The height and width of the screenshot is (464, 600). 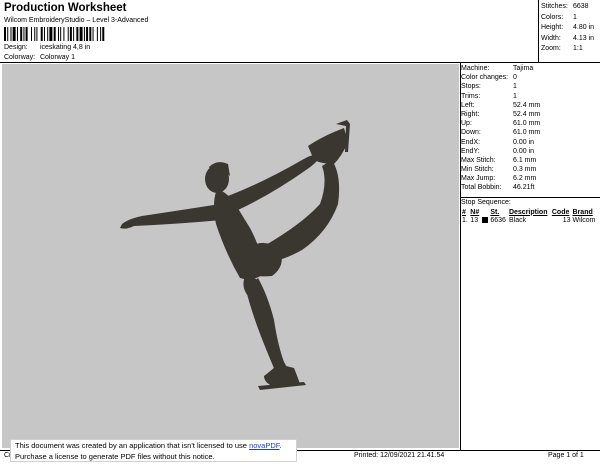 I want to click on summary-value: 4.80 in, so click(x=584, y=28).